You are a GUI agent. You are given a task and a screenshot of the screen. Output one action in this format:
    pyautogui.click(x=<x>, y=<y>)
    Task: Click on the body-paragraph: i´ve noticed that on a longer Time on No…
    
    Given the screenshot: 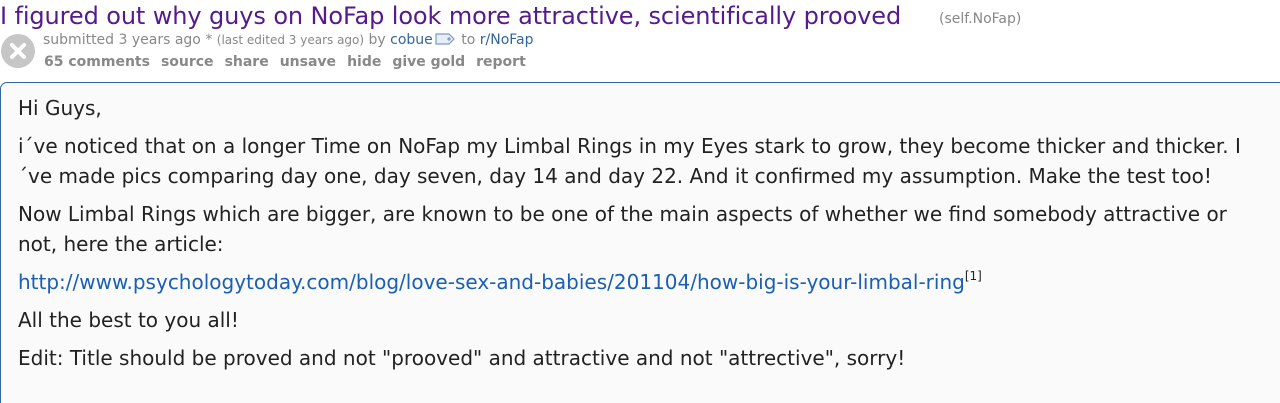 What is the action you would take?
    pyautogui.click(x=629, y=161)
    